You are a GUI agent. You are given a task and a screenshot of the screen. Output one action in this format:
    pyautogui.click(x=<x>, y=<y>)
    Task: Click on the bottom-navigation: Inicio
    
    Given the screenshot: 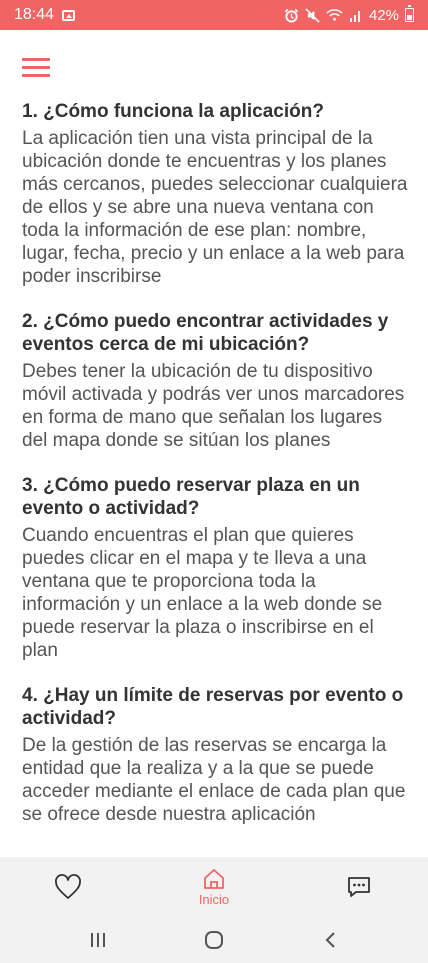 What is the action you would take?
    pyautogui.click(x=214, y=887)
    